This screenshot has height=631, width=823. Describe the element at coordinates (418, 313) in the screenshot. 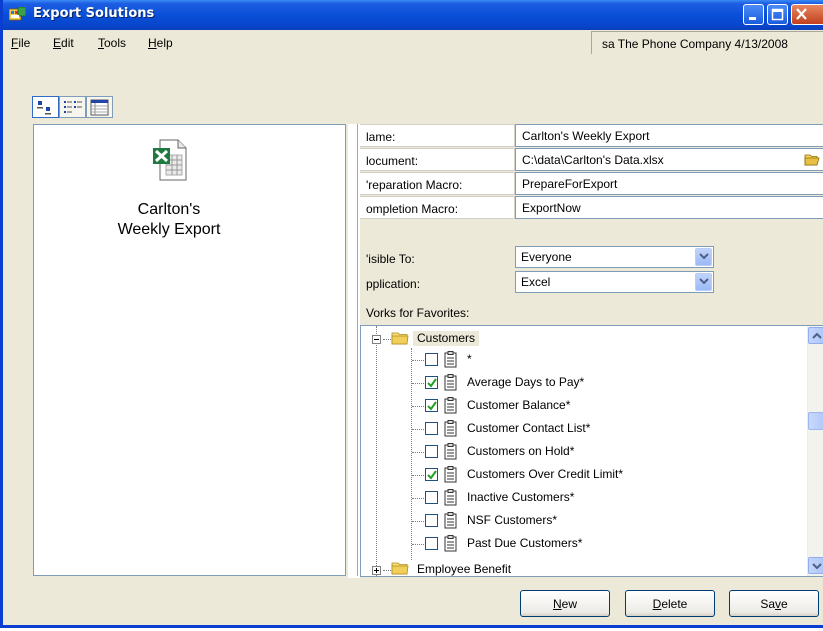

I see `works-for-favorites-label: Vorks for Favorites:` at that location.